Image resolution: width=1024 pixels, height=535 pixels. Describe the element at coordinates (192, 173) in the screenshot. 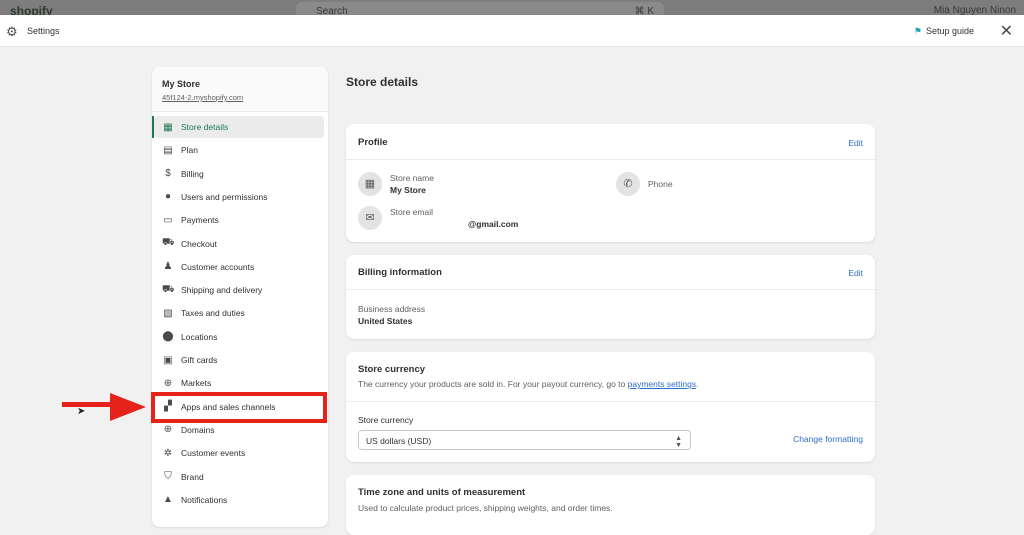

I see `sidebar-item-label: Billing` at that location.